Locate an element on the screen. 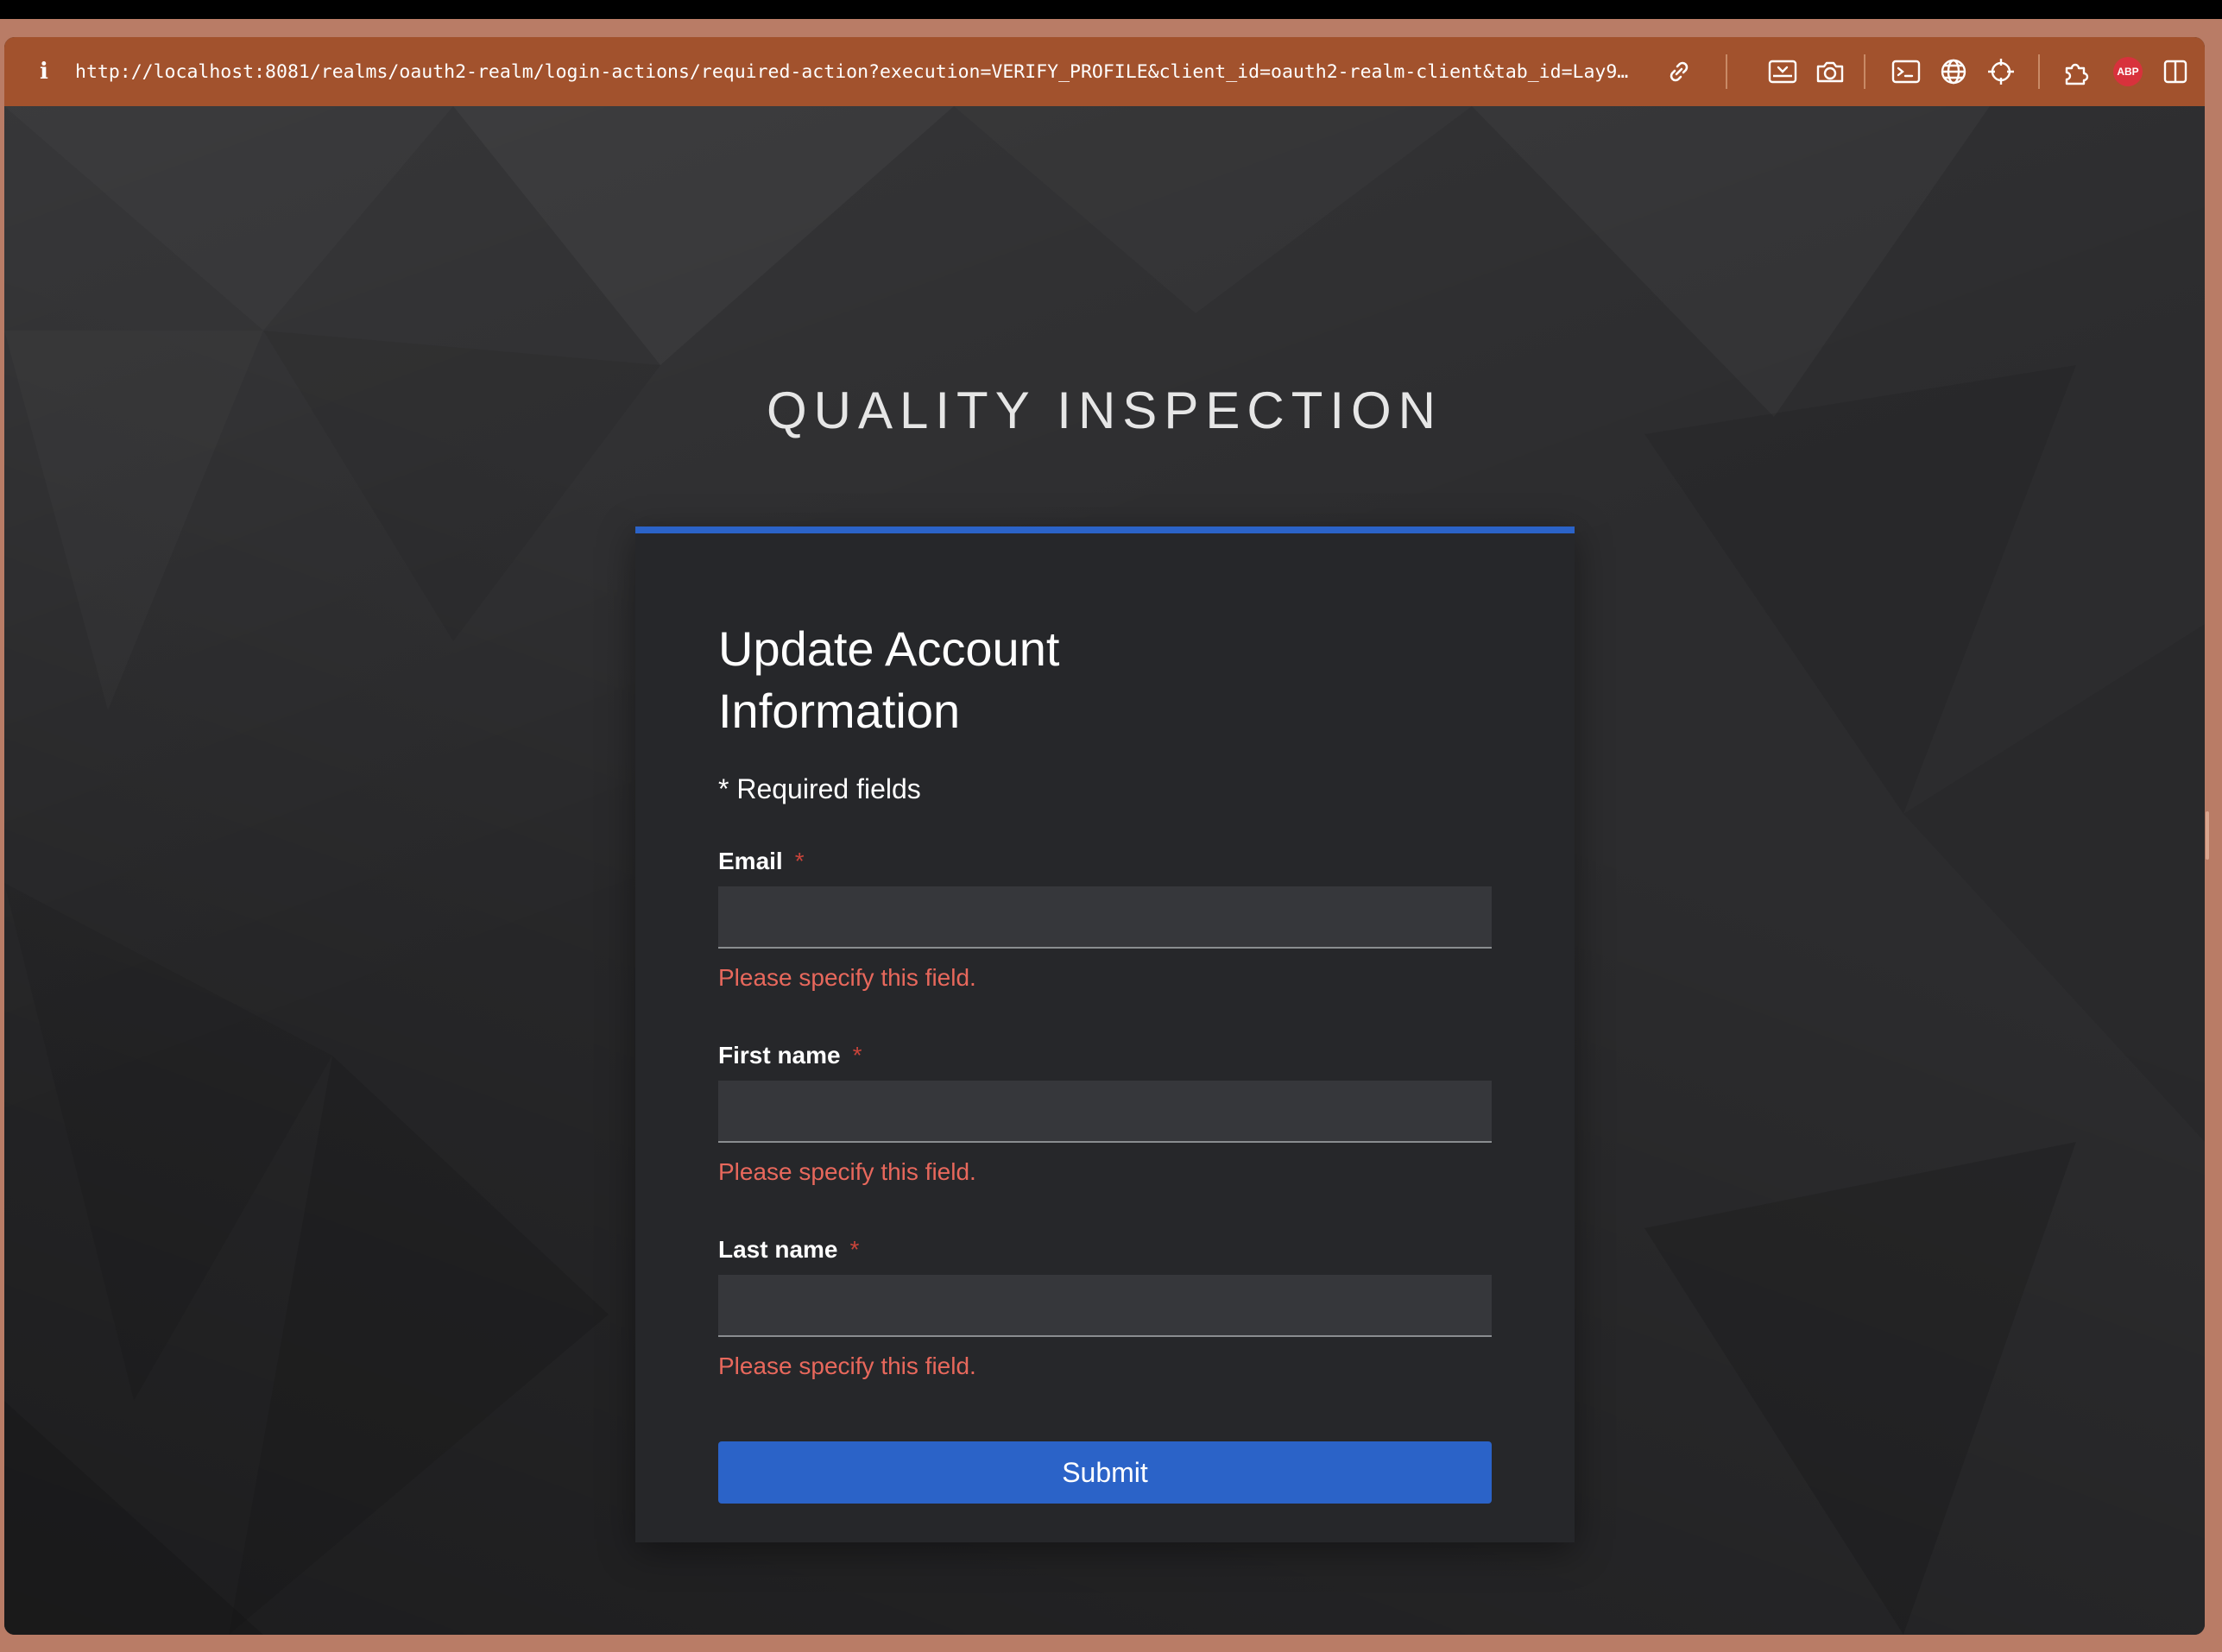  first-name-error: Please specify this field. is located at coordinates (847, 1171).